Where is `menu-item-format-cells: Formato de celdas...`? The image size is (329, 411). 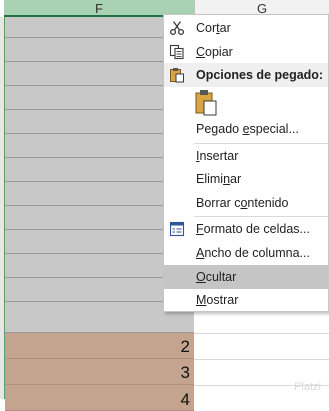
menu-item-format-cells: Formato de celdas... is located at coordinates (246, 229).